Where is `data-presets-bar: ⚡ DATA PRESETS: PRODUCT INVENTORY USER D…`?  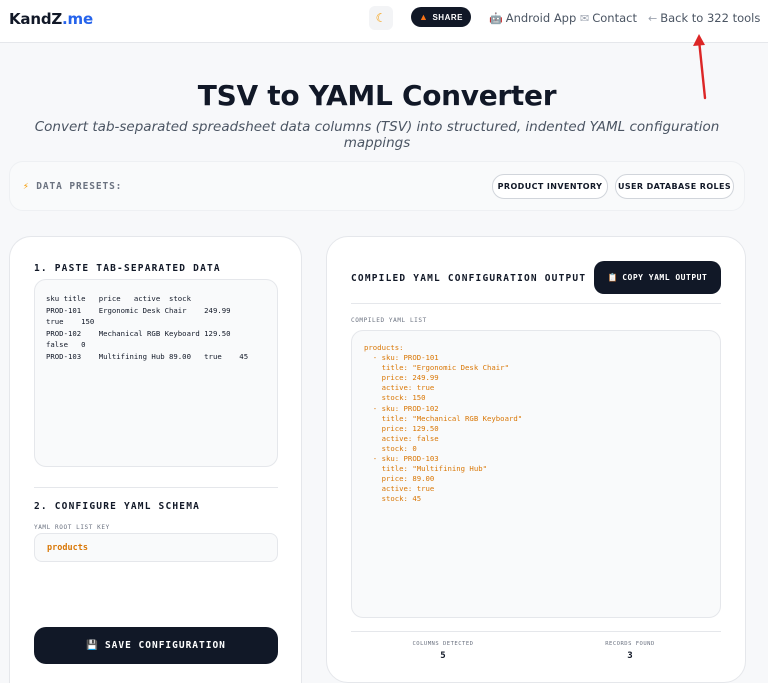
data-presets-bar: ⚡ DATA PRESETS: PRODUCT INVENTORY USER D… is located at coordinates (377, 186).